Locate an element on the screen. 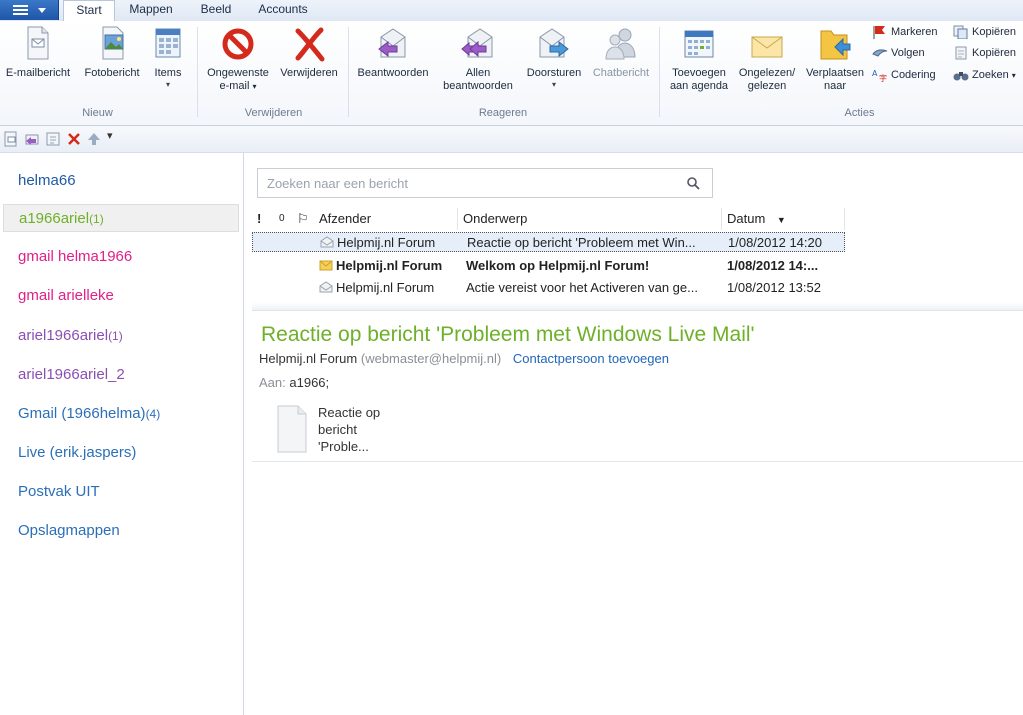 The image size is (1023, 715). envelope-icon is located at coordinates (767, 47).